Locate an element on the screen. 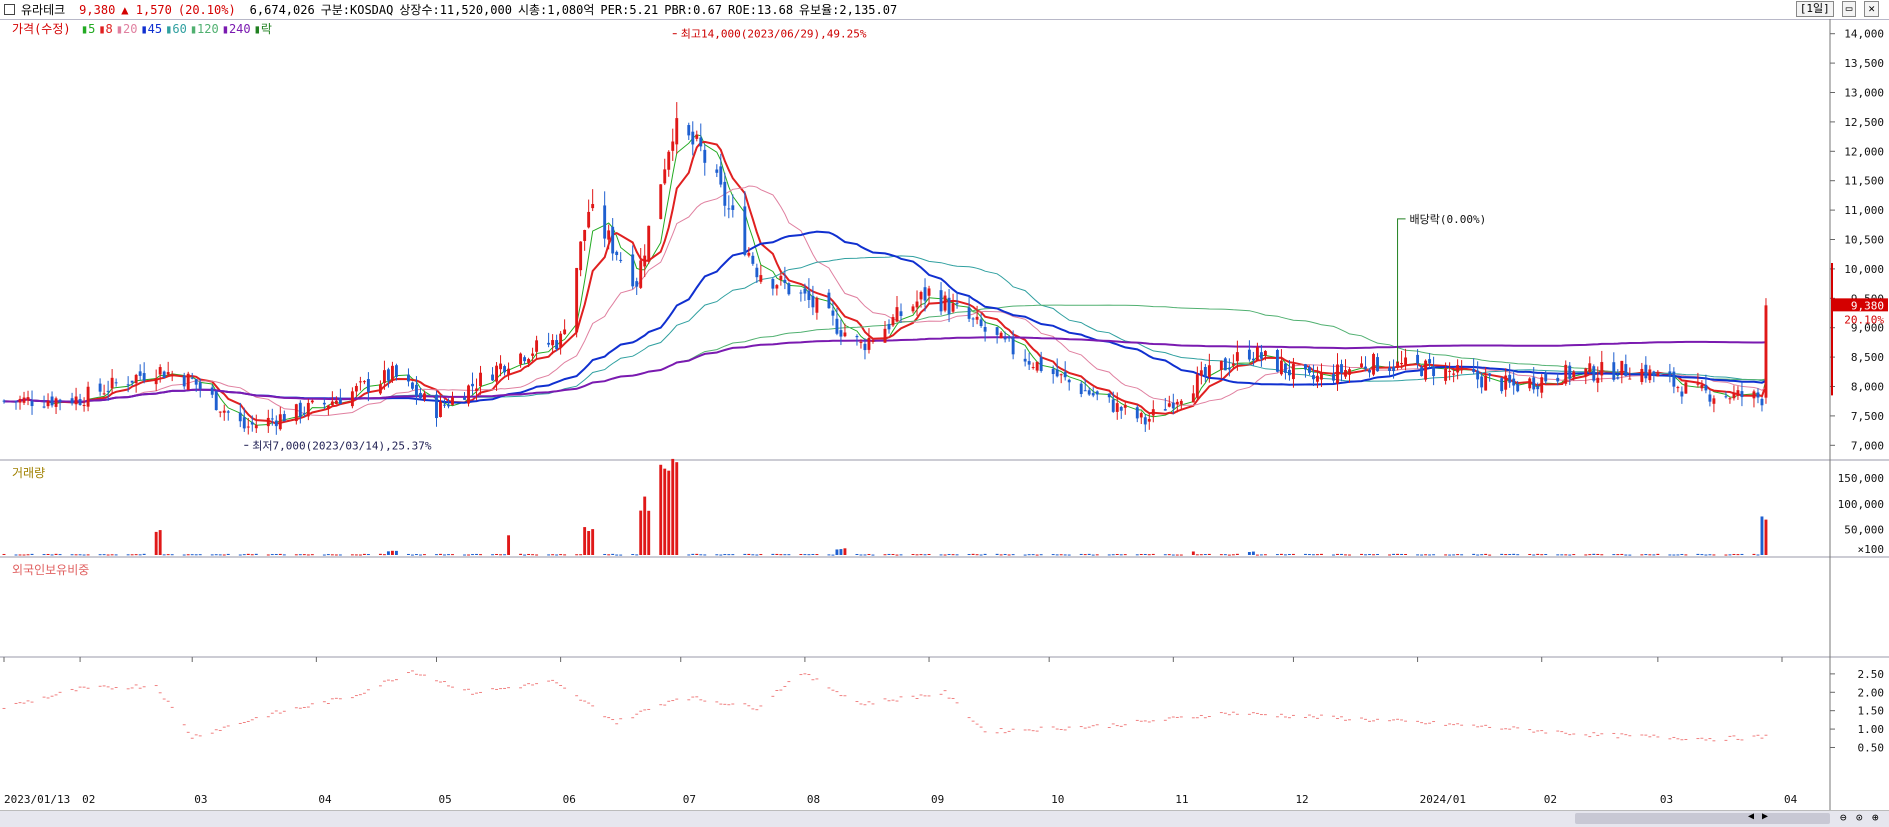 This screenshot has height=827, width=1889. x-tick-label: 08 is located at coordinates (813, 799).